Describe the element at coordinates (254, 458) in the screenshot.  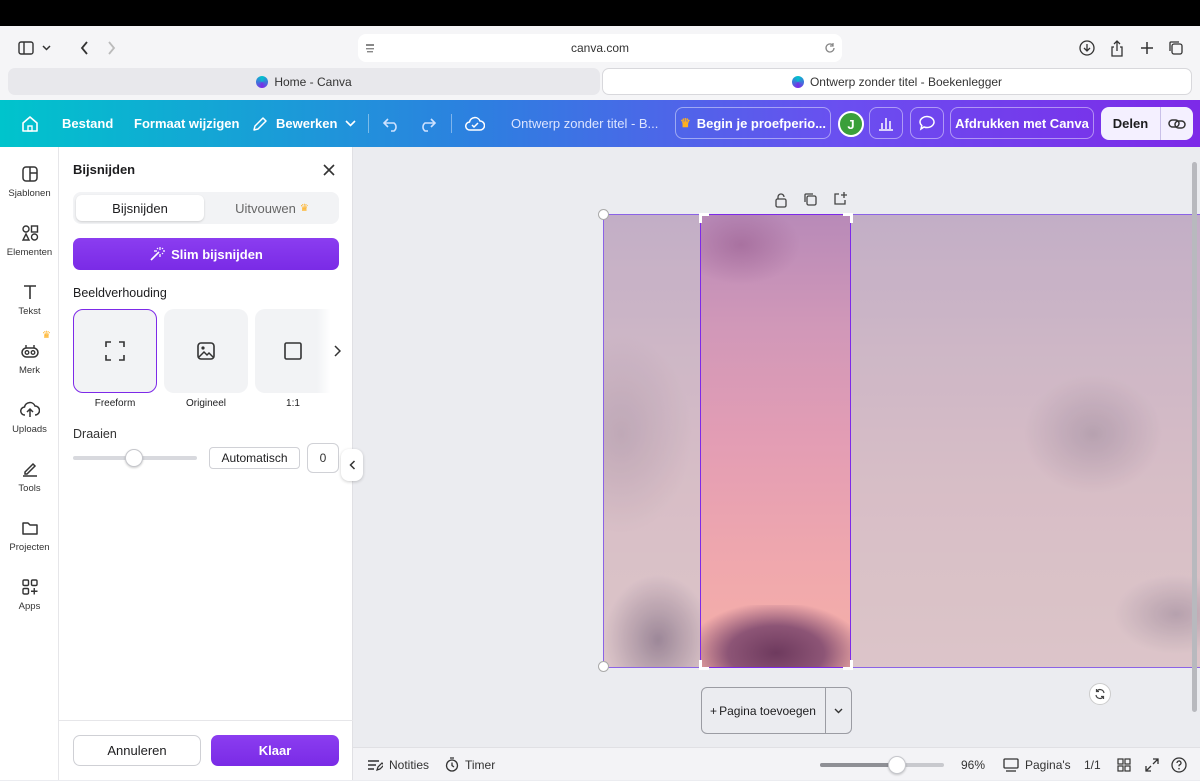
I see `auto-rotate-button: Automatisch` at that location.